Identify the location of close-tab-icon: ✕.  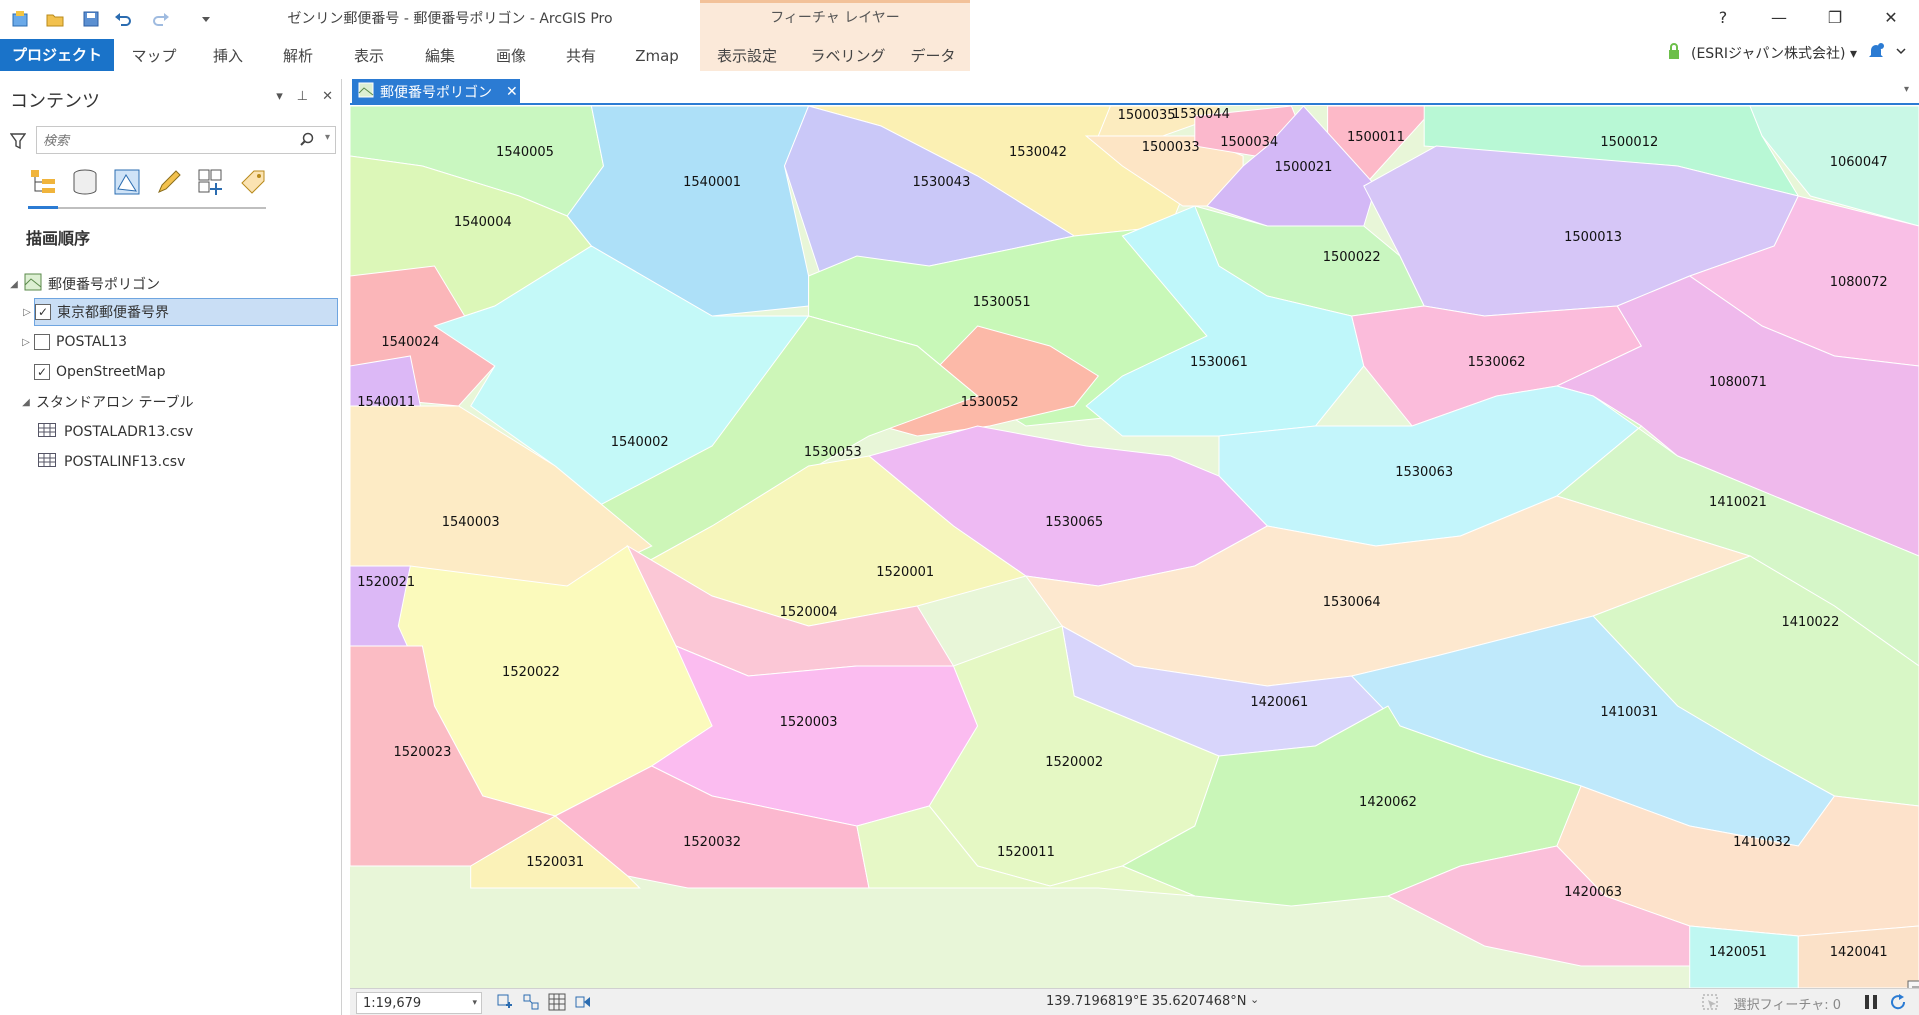
(512, 92).